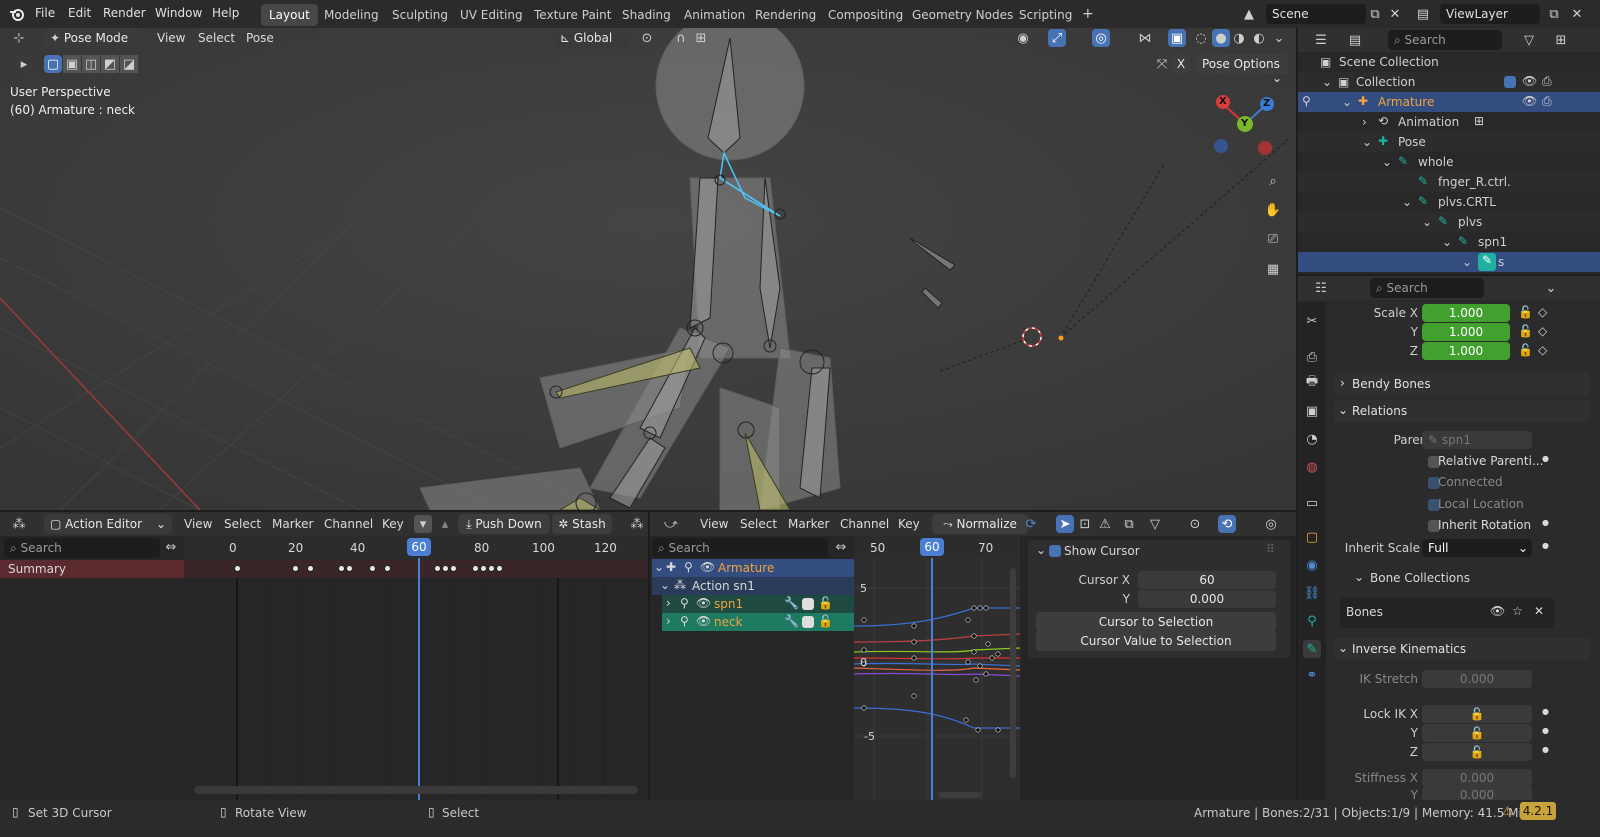  I want to click on outliner-row-spn1: ⌄ ✎ spn1, so click(1449, 242).